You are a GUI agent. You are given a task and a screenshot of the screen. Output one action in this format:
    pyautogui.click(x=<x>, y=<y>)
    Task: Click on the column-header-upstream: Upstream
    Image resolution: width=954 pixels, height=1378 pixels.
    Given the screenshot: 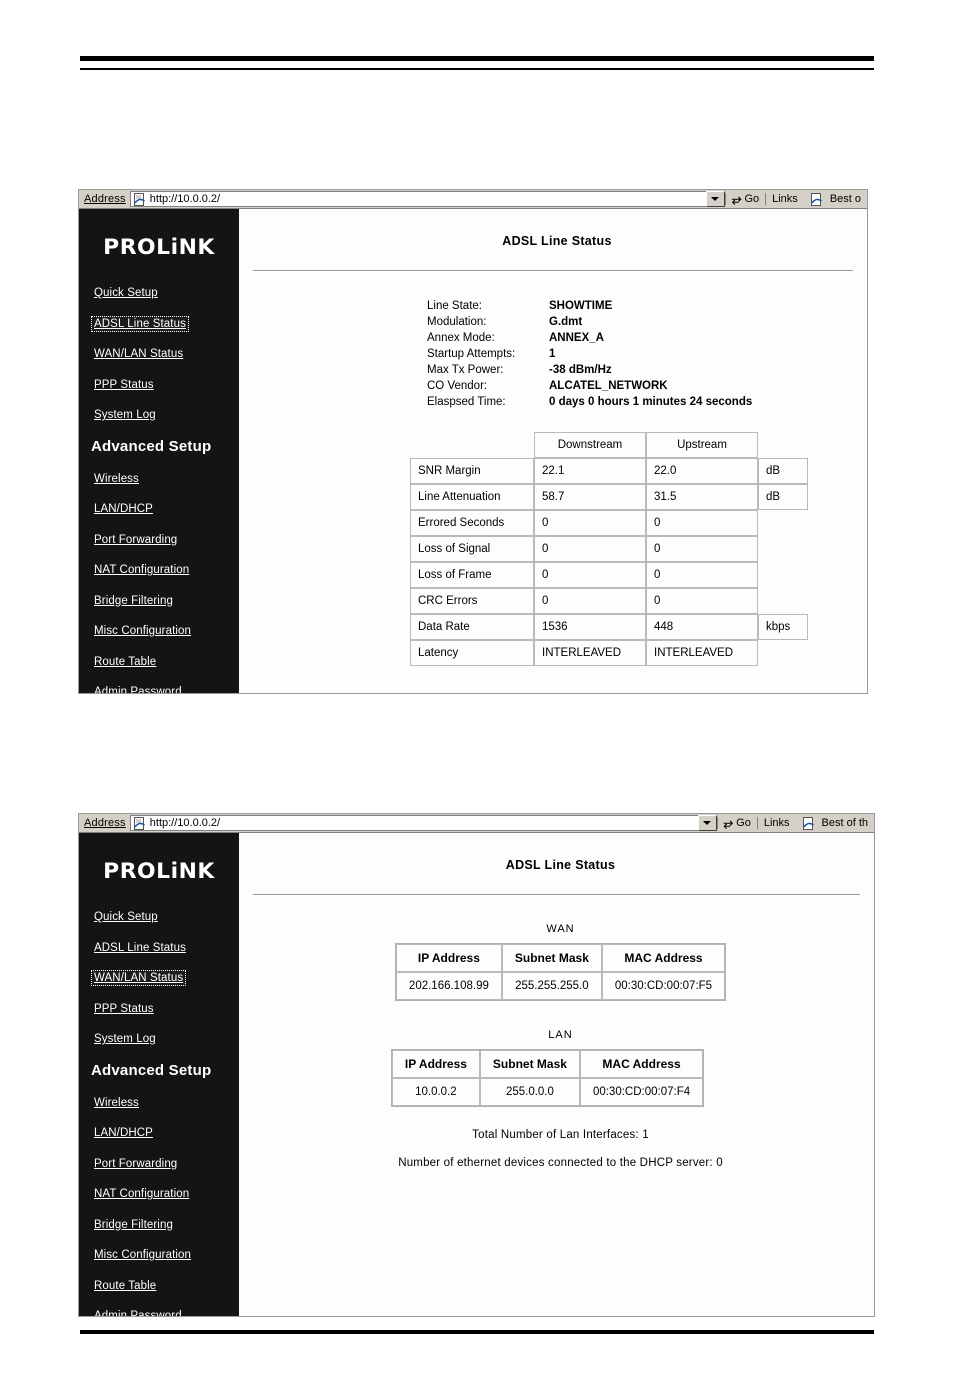 What is the action you would take?
    pyautogui.click(x=702, y=445)
    